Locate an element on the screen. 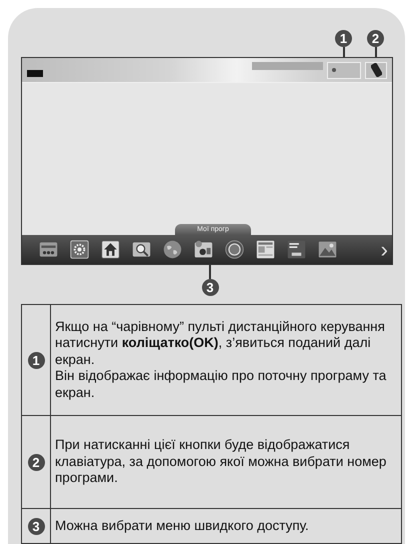  description-text: Якщо на “чарівному” пульті дистанційного керування натиснути коліщатко(OK), з’явиться поданий далі екран. is located at coordinates (220, 343).